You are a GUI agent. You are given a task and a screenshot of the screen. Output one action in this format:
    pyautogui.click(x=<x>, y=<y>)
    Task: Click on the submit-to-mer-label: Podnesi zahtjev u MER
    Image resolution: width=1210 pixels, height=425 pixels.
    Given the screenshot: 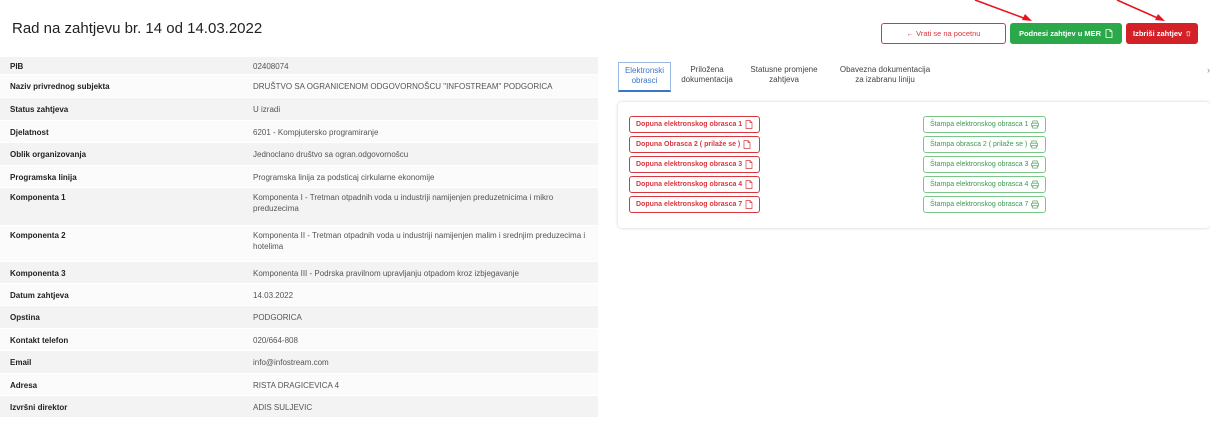 What is the action you would take?
    pyautogui.click(x=1060, y=33)
    